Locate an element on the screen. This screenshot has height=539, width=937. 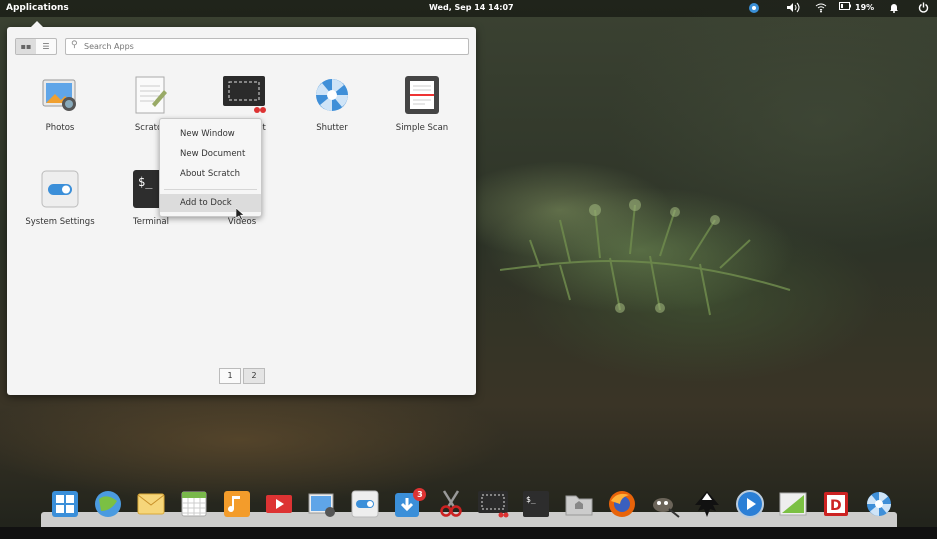
scissors-icon is located at coordinates (450, 503).